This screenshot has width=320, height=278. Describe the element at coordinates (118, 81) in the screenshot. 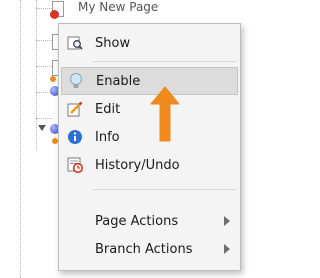

I see `menu-item-label: Enable` at that location.